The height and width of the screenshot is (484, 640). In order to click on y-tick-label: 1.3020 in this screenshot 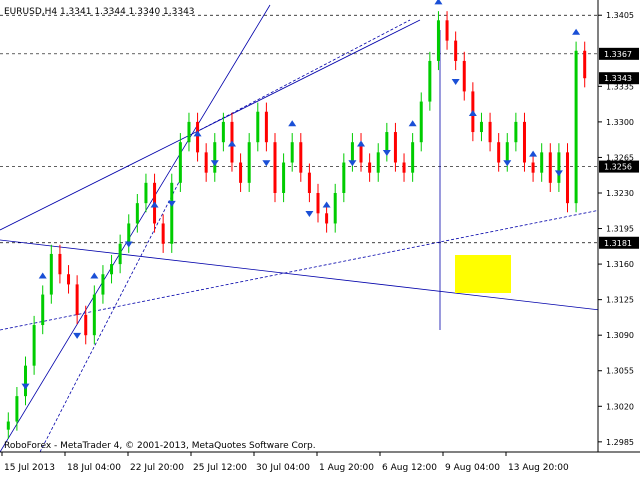, I will do `click(620, 406)`.